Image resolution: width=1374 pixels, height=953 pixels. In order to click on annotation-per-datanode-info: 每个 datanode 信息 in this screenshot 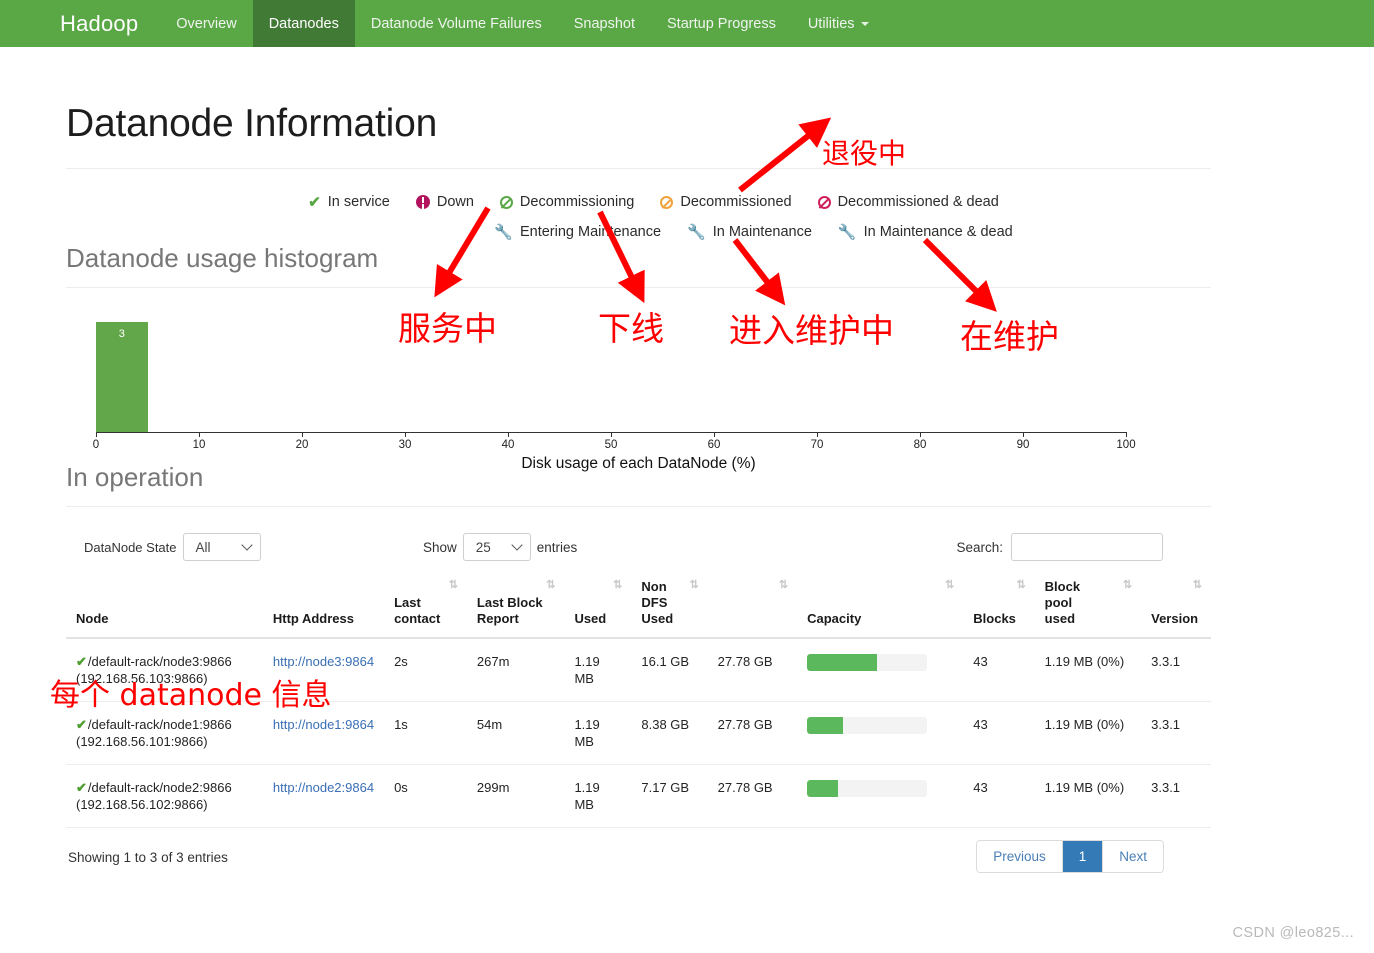, I will do `click(191, 695)`.